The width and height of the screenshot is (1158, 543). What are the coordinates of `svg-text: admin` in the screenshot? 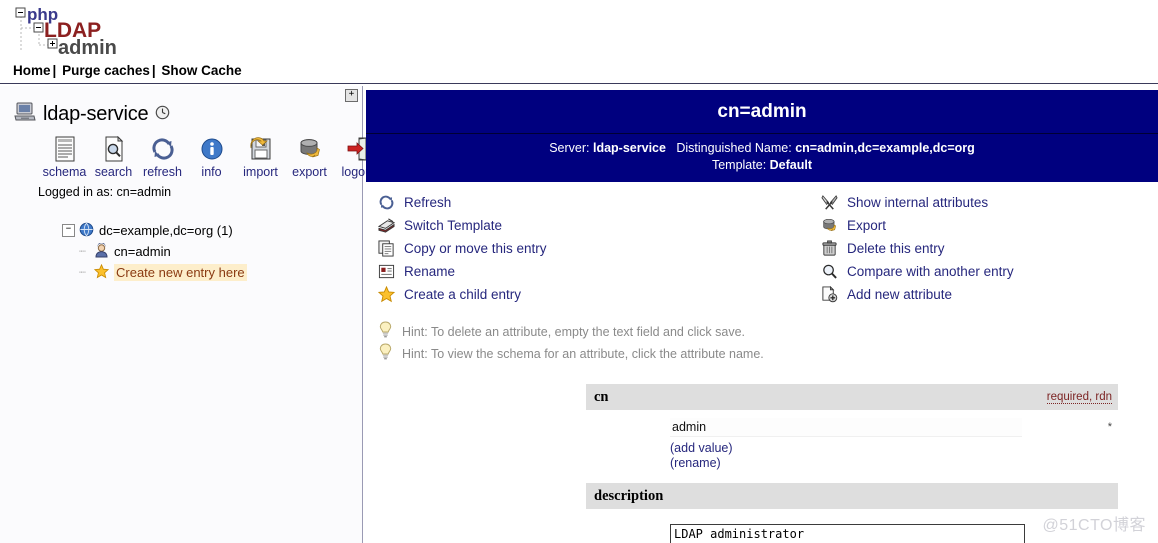 It's located at (87, 47).